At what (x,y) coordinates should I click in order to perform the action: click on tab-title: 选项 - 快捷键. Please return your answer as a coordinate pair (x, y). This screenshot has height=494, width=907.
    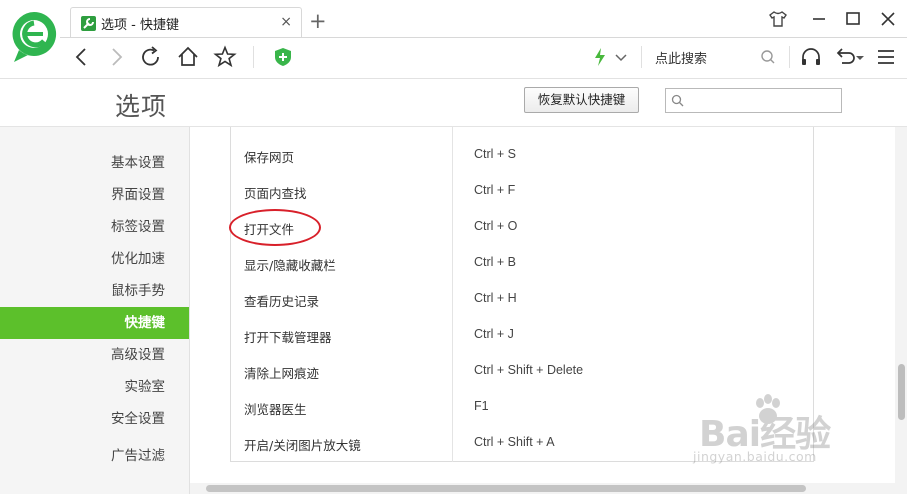
    Looking at the image, I should click on (140, 25).